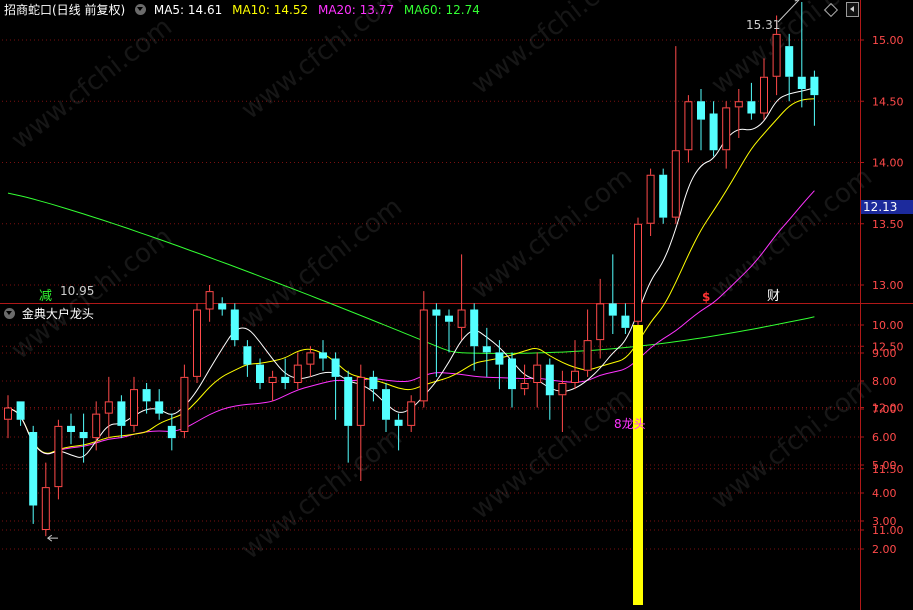  What do you see at coordinates (884, 437) in the screenshot?
I see `sub-axis-label: 6.00` at bounding box center [884, 437].